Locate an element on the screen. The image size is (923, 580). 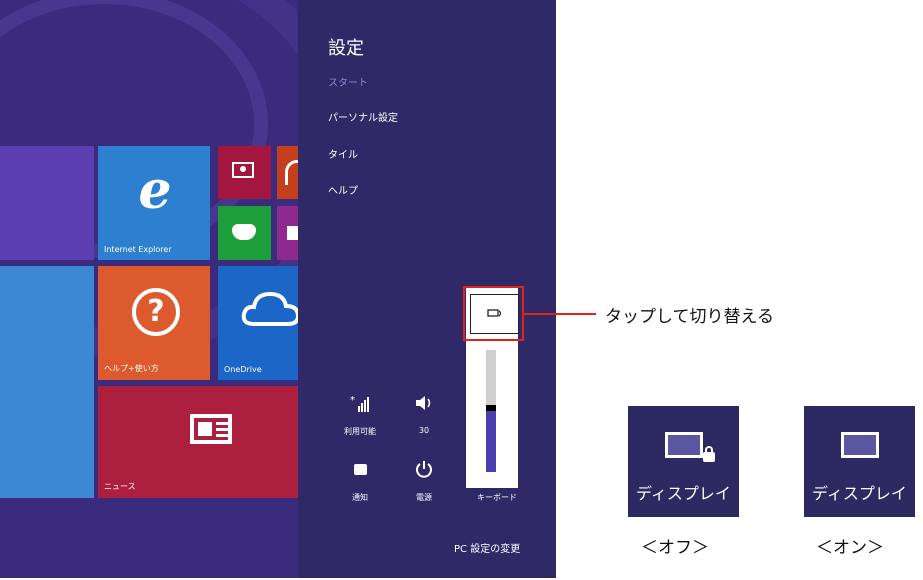
display-caption-off: ＜オフ＞ is located at coordinates (675, 548).